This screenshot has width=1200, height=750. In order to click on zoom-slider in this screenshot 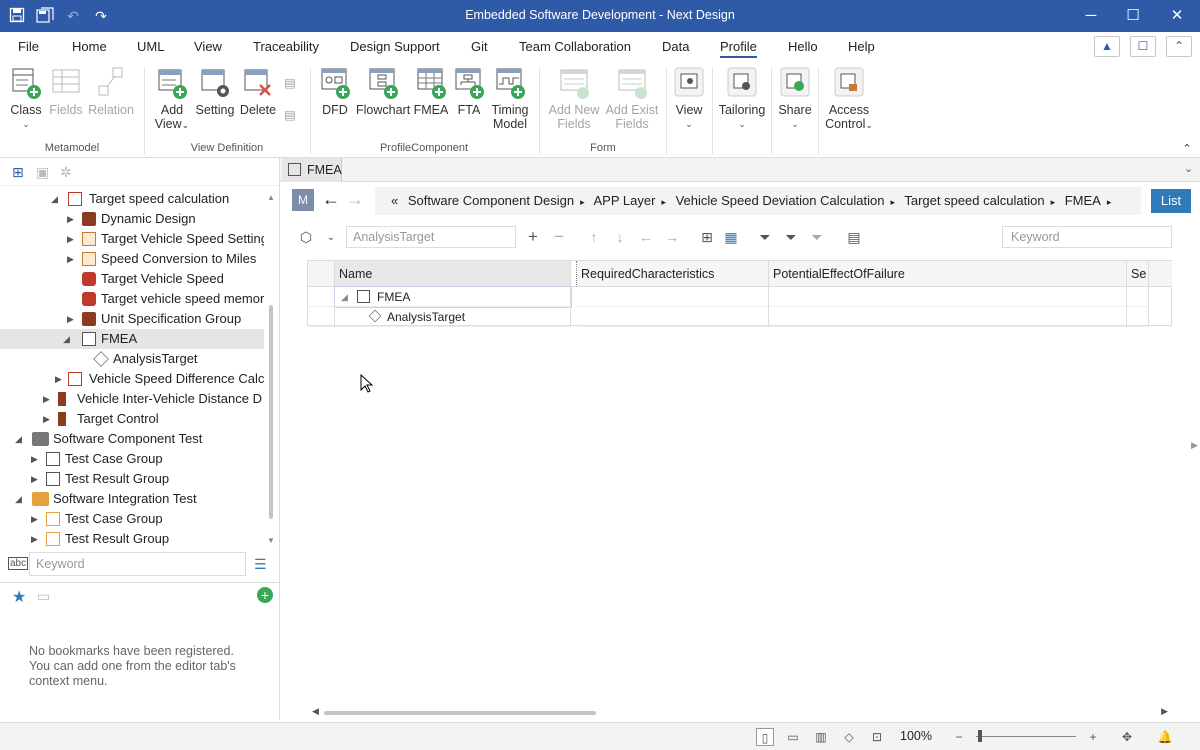, I will do `click(1026, 736)`.